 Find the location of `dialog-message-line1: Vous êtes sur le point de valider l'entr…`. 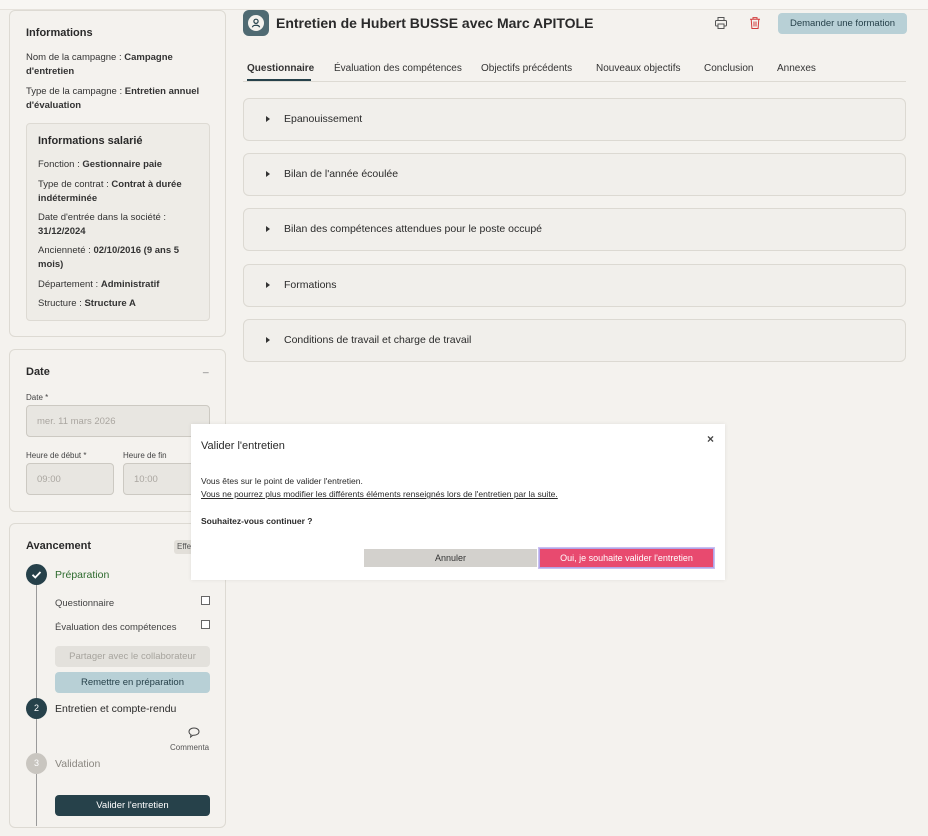

dialog-message-line1: Vous êtes sur le point de valider l'entr… is located at coordinates (282, 481).